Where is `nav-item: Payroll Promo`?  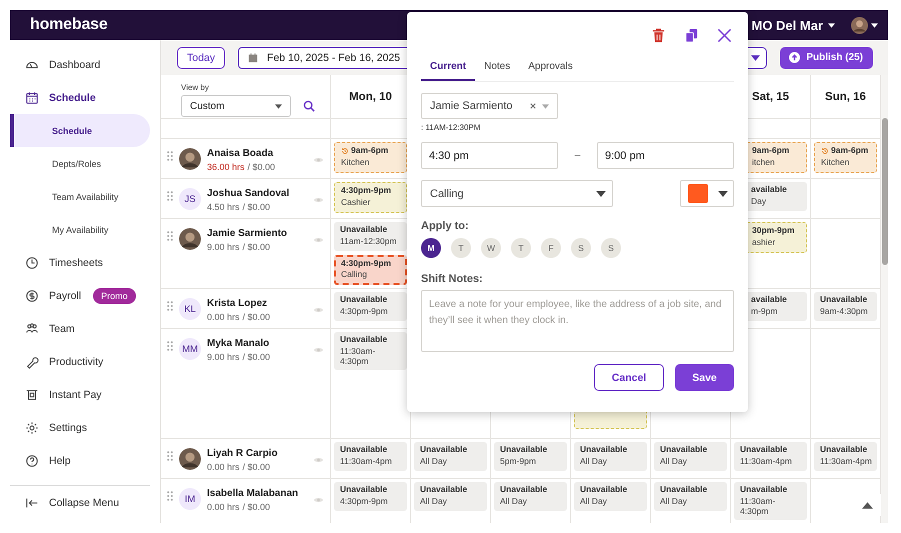 nav-item: Payroll Promo is located at coordinates (85, 295).